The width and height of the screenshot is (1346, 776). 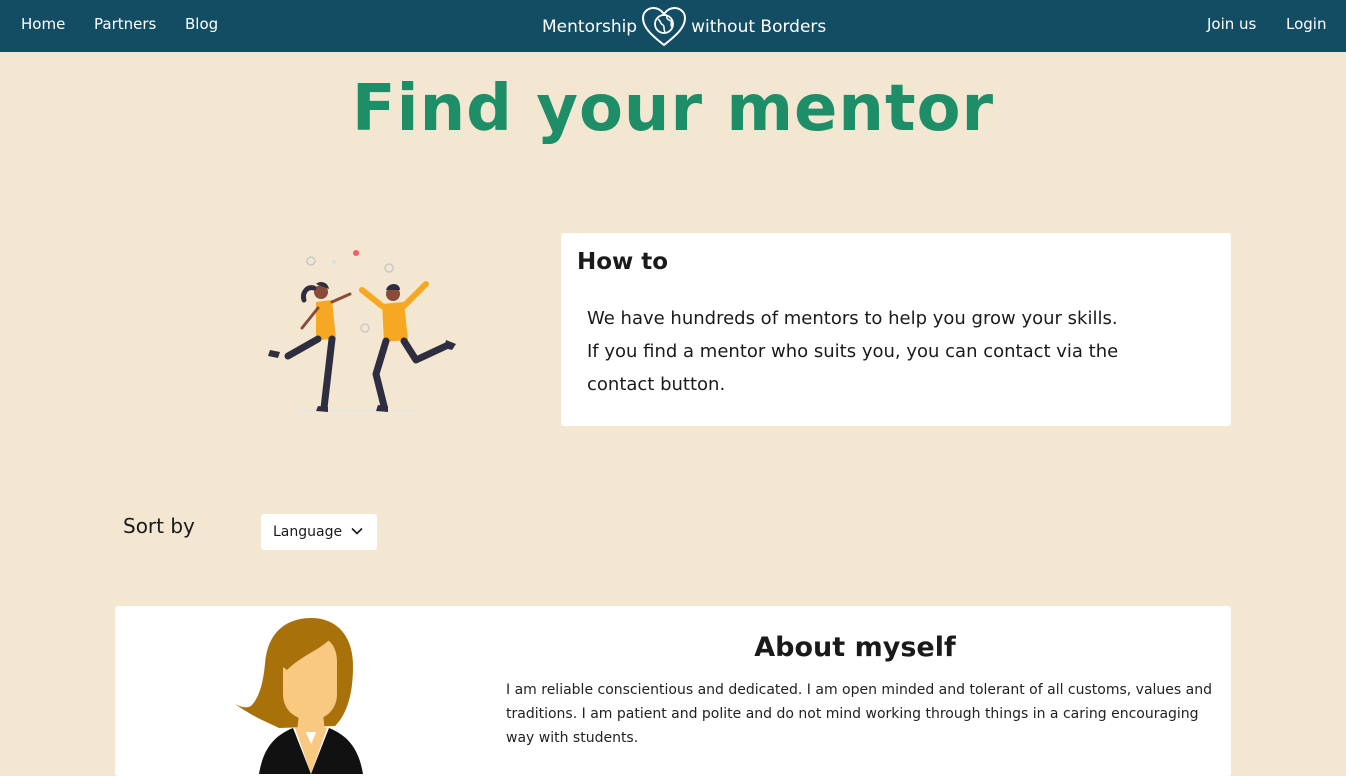 I want to click on page-title: Find your mentor, so click(x=673, y=109).